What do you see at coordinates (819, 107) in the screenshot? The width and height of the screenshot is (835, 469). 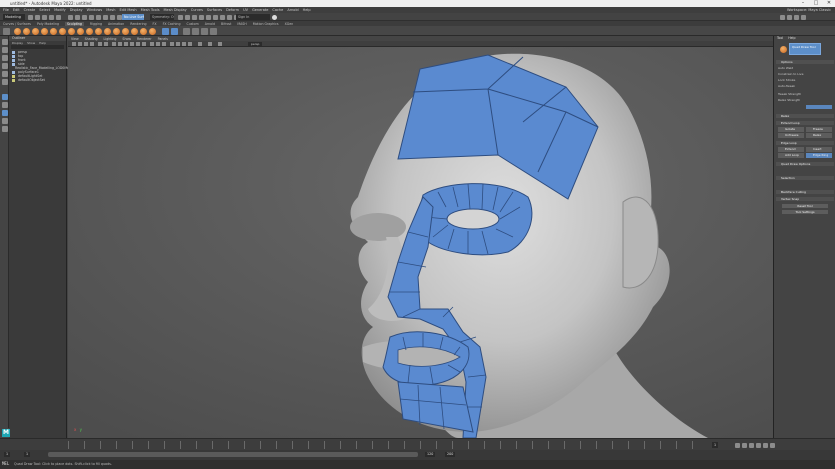 I see `relax-strength-slider` at bounding box center [819, 107].